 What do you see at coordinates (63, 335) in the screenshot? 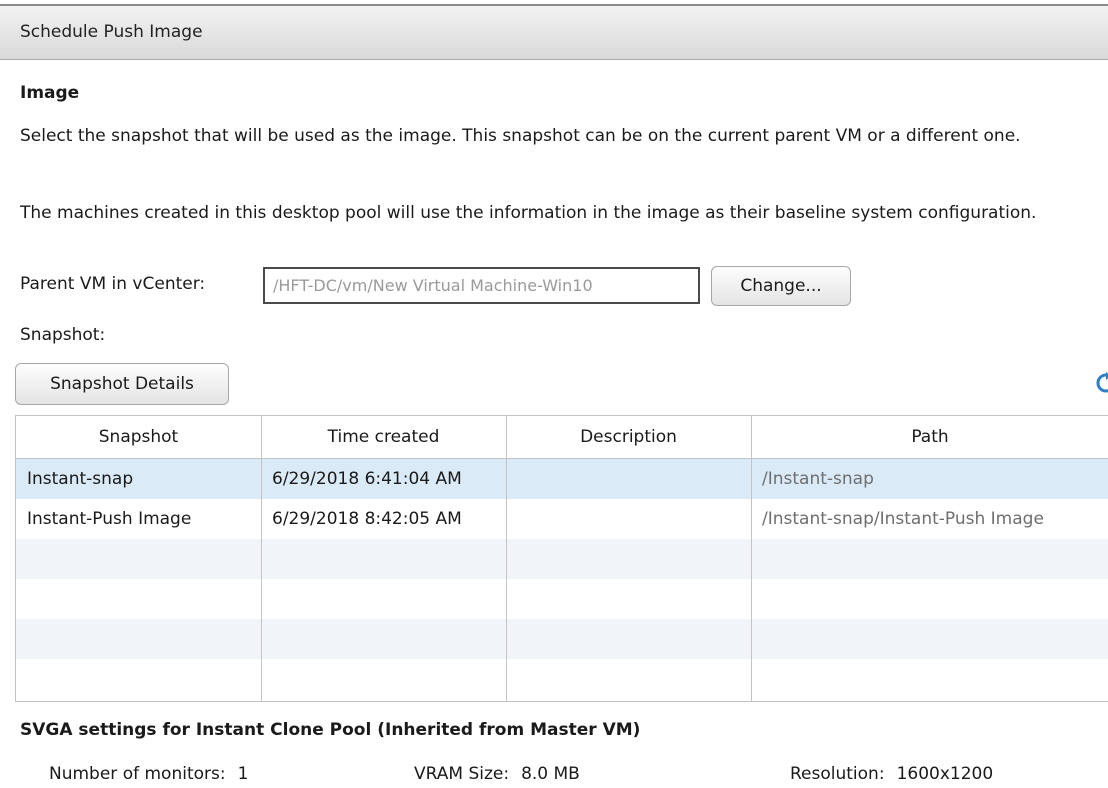
I see `snapshot-label: Snapshot:` at bounding box center [63, 335].